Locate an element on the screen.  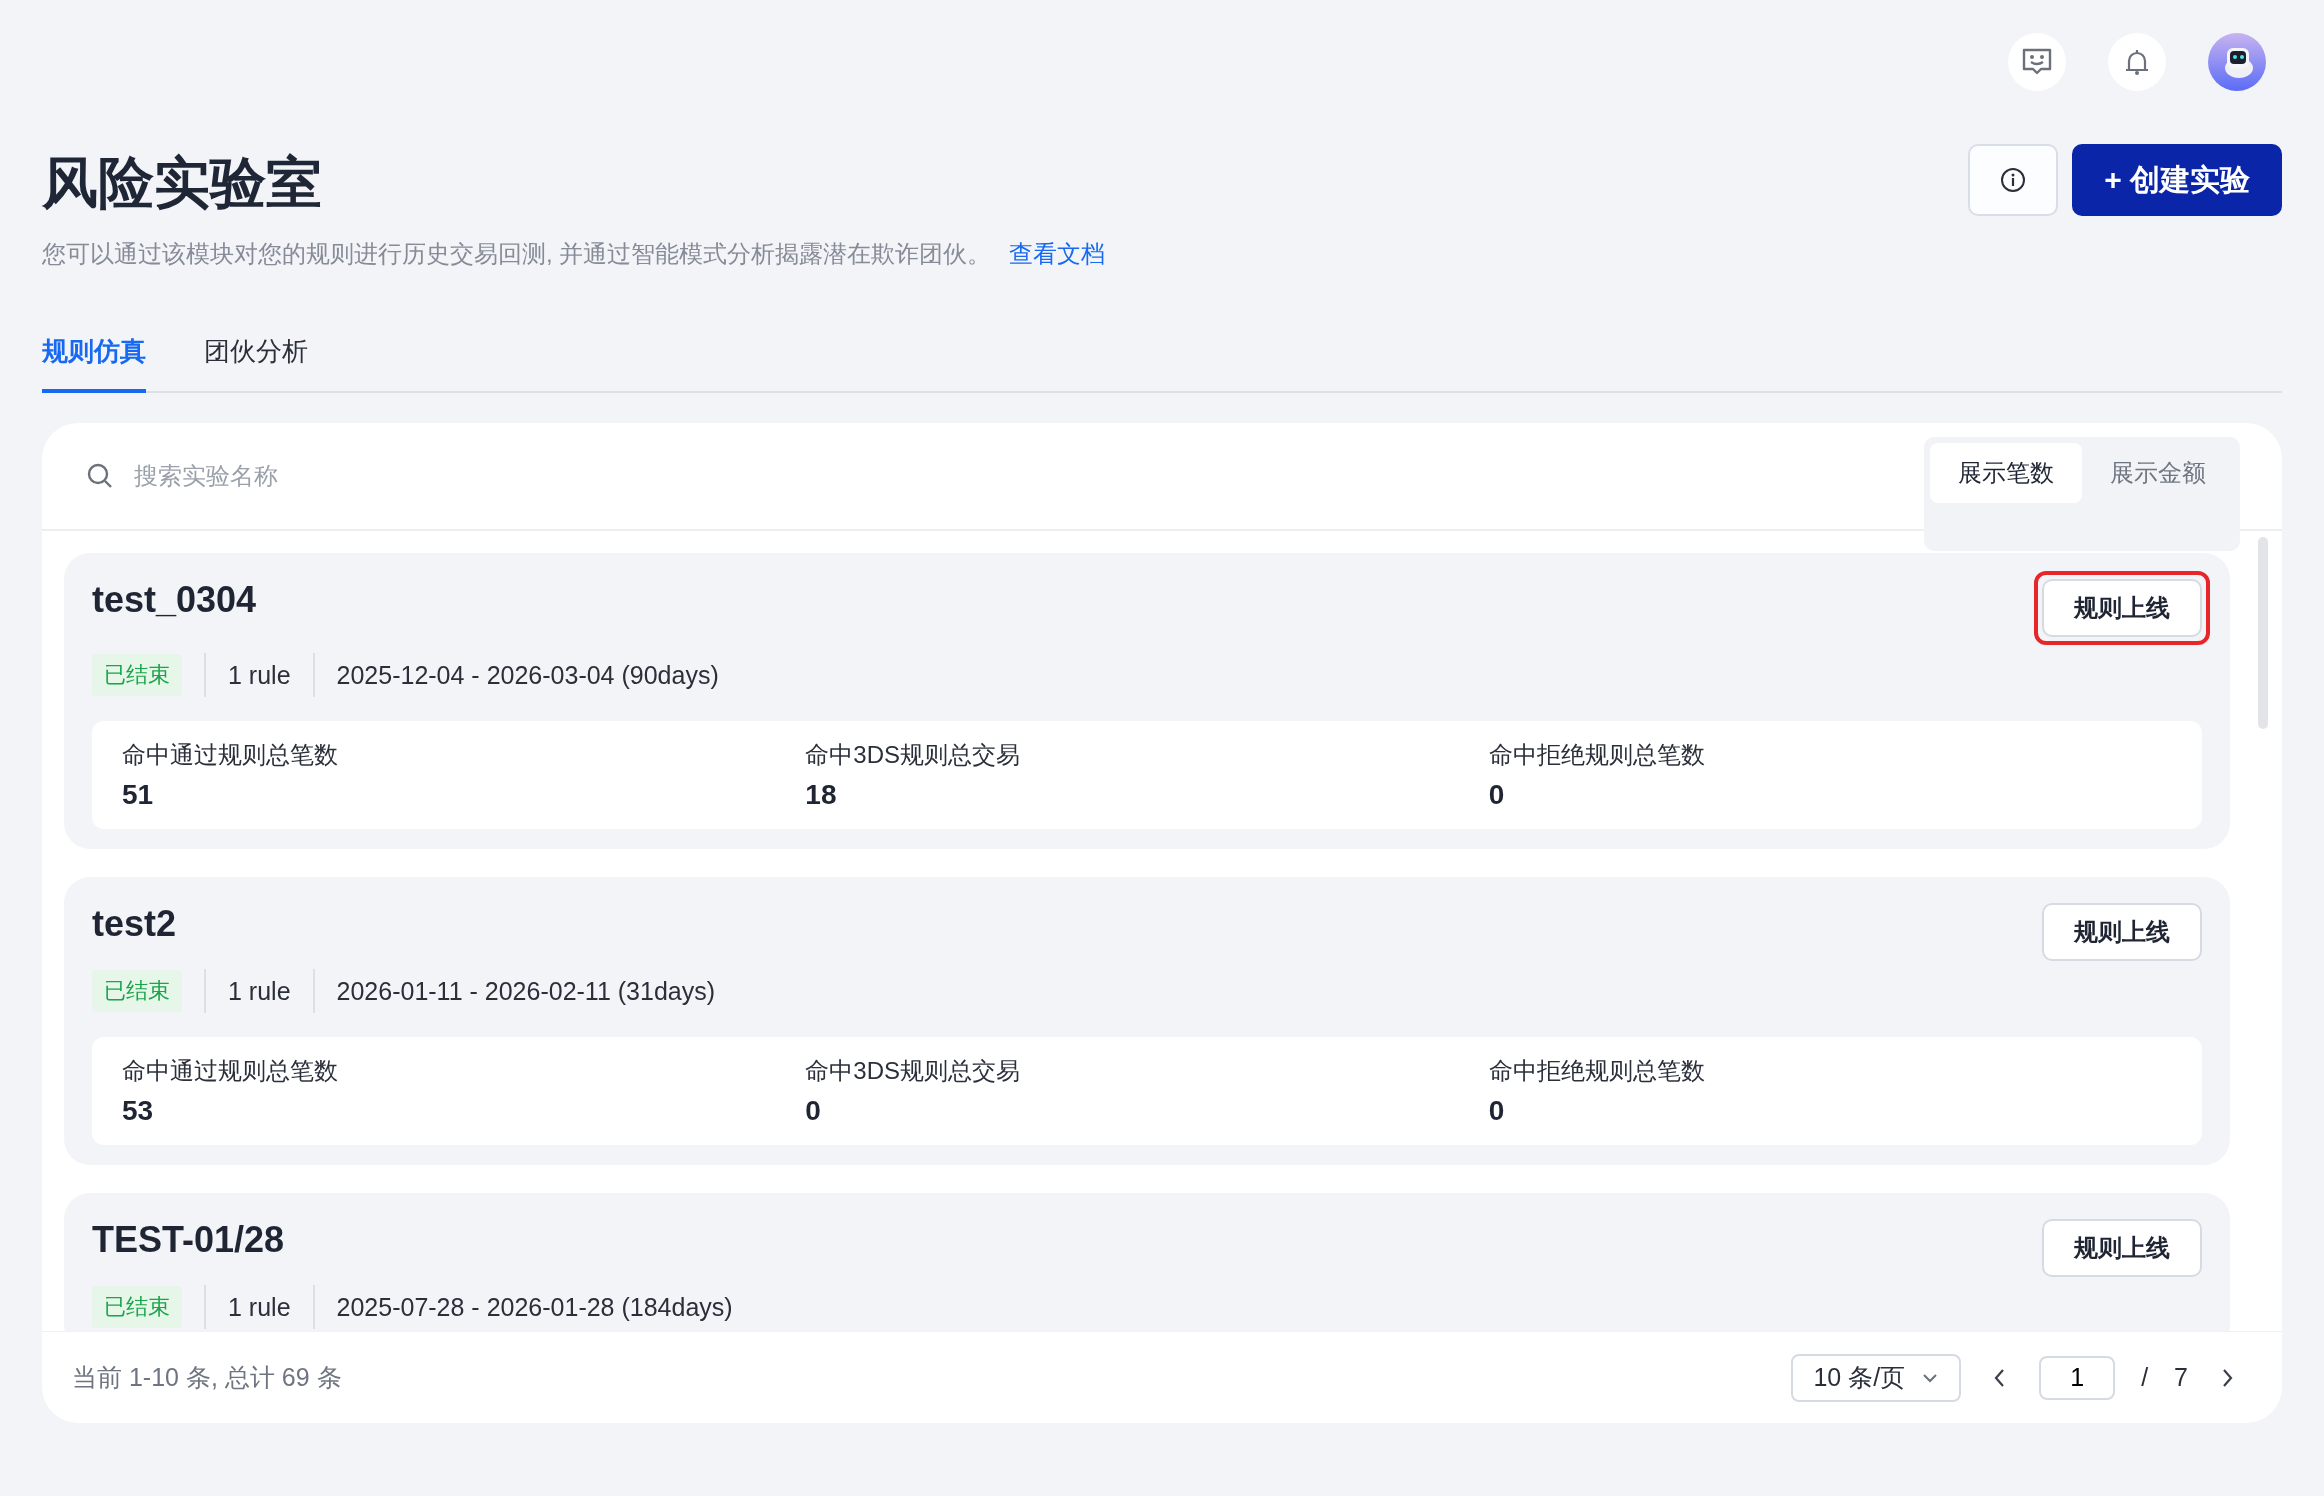
date-range: 2025-12-04 - 2026-03-04 (90days) is located at coordinates (527, 675).